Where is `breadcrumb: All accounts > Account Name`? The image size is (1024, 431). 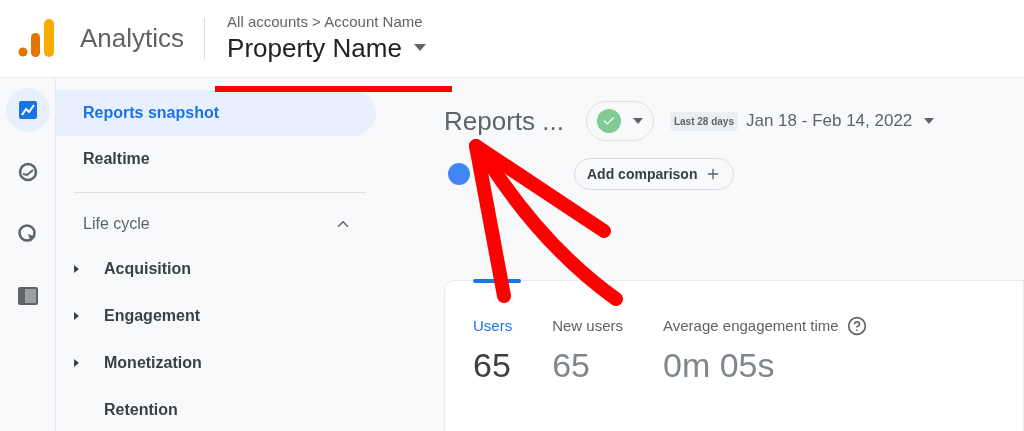 breadcrumb: All accounts > Account Name is located at coordinates (325, 22).